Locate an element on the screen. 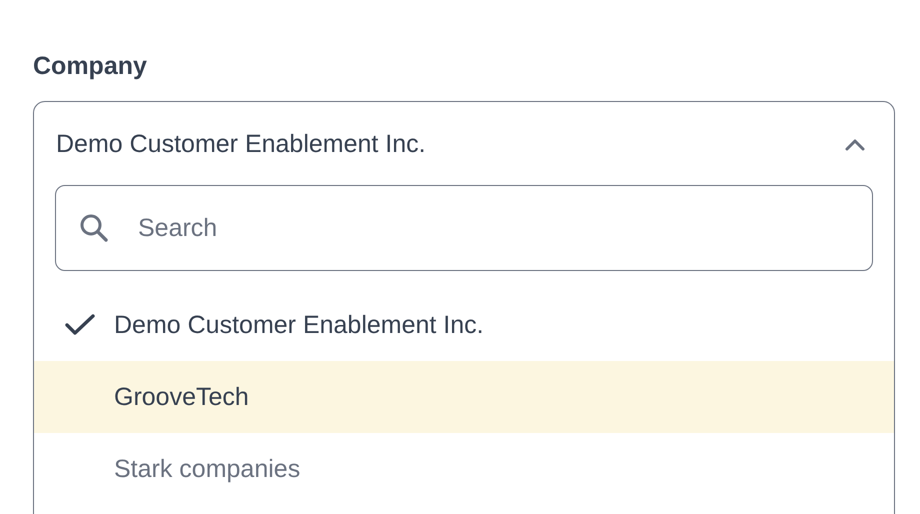 The height and width of the screenshot is (514, 920). field-label: Company is located at coordinates (90, 66).